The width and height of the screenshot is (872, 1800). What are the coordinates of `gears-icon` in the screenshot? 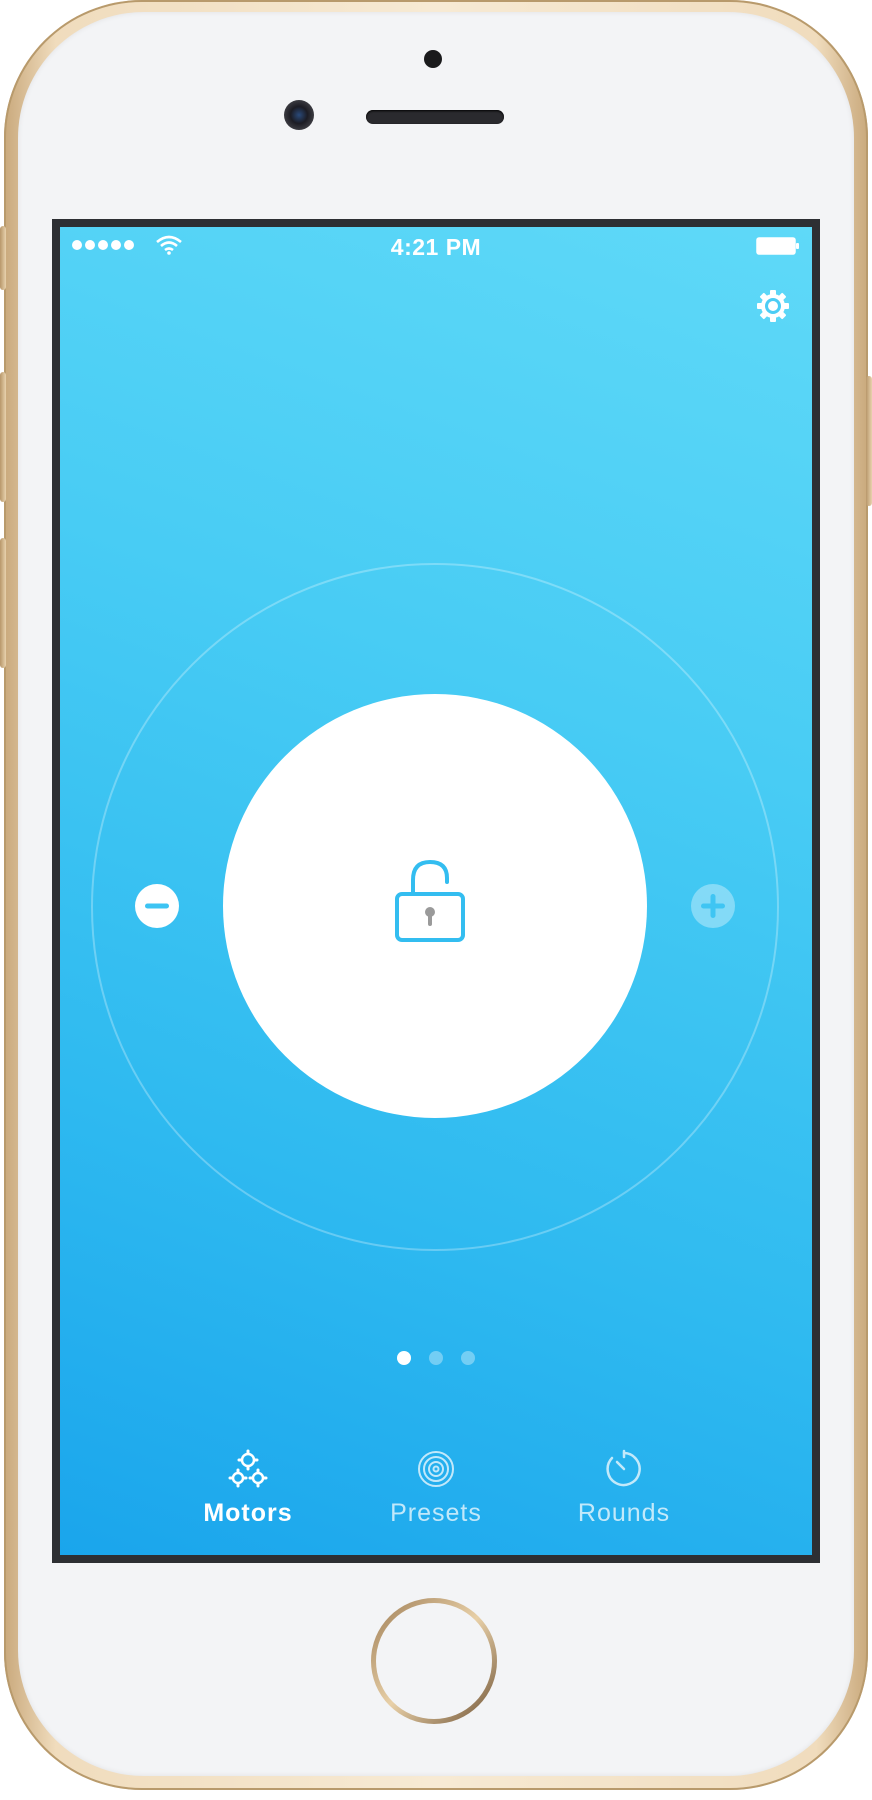 It's located at (248, 1468).